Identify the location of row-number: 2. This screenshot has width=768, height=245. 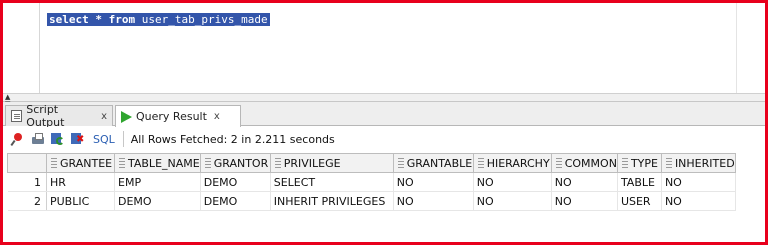
(27, 201).